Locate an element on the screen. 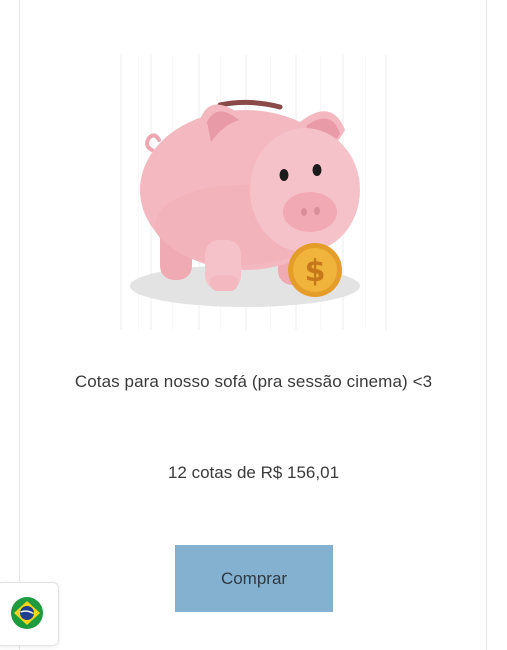  language-selector is located at coordinates (29, 614).